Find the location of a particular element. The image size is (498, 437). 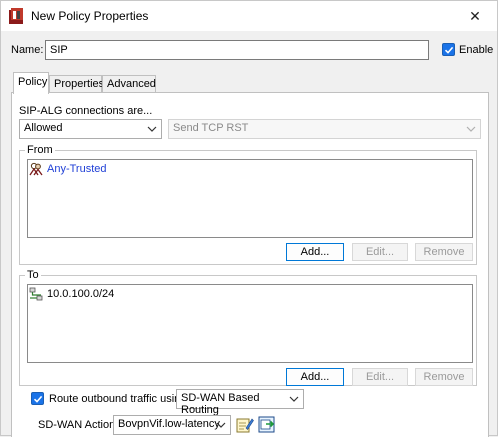

name-input is located at coordinates (237, 50).